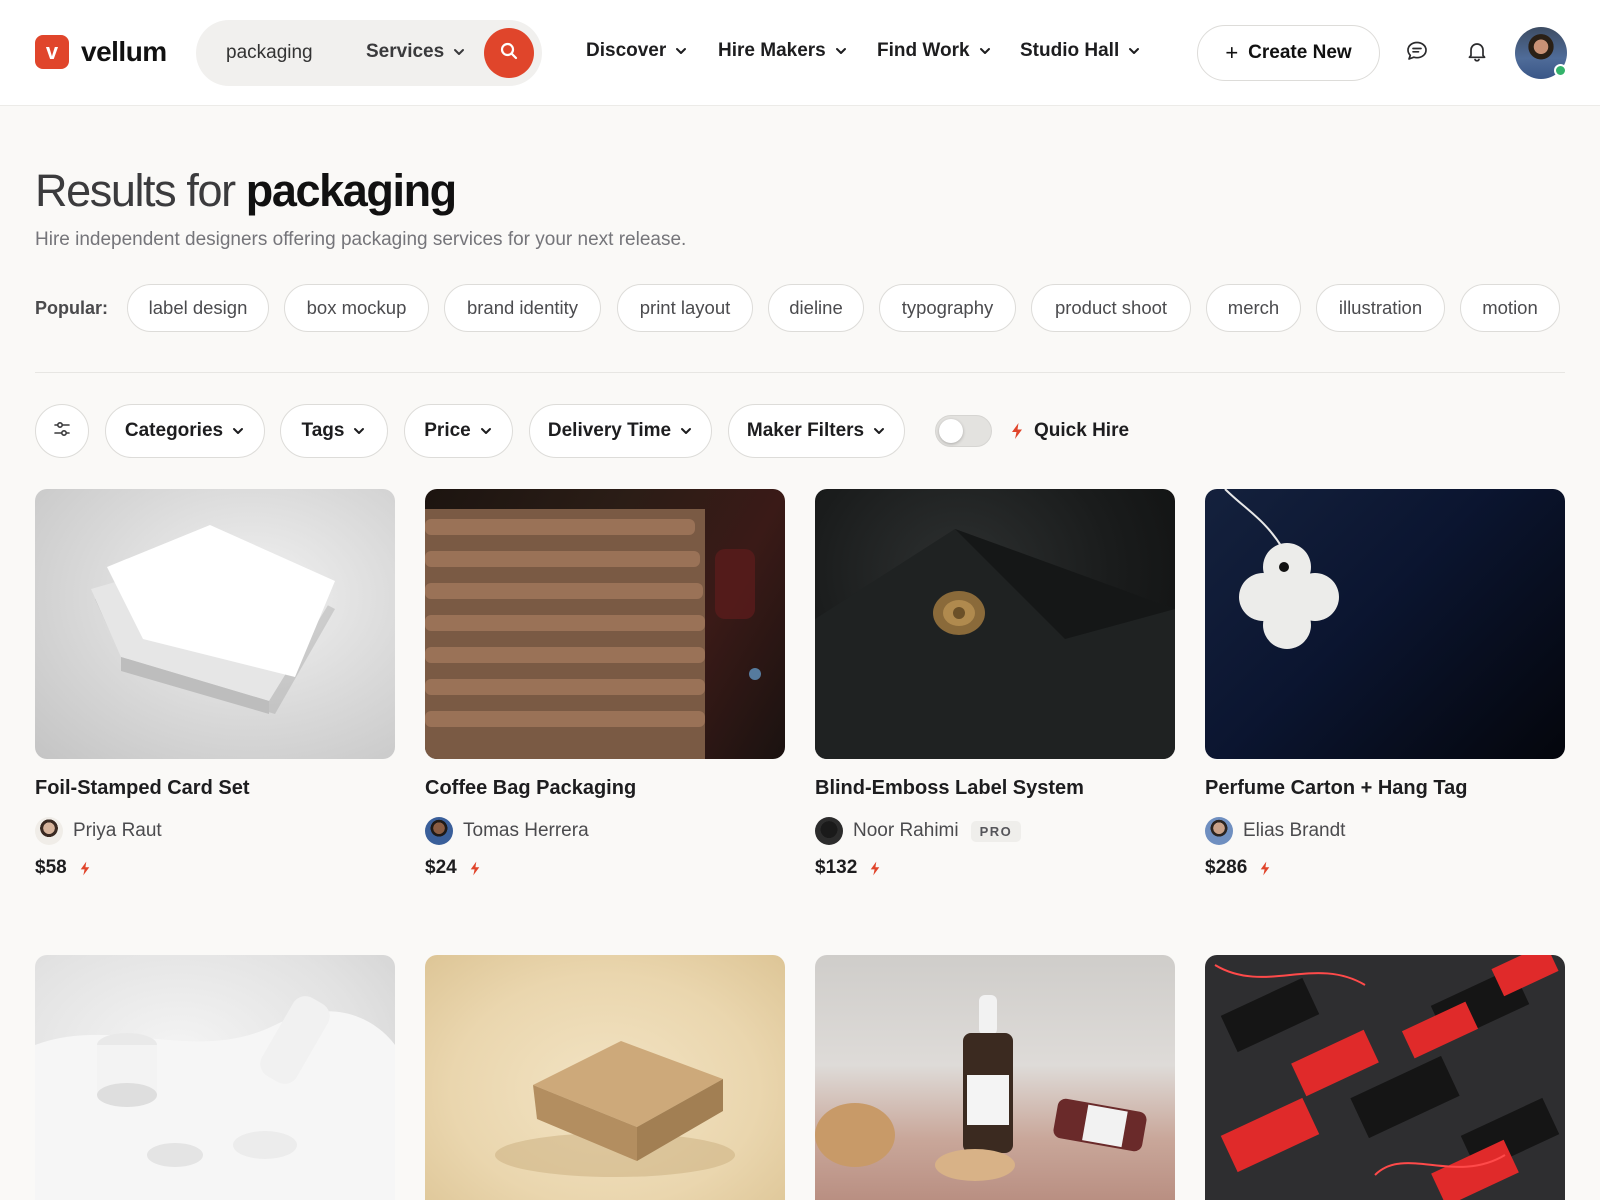 The image size is (1600, 1200). I want to click on filter-settings-button, so click(62, 431).